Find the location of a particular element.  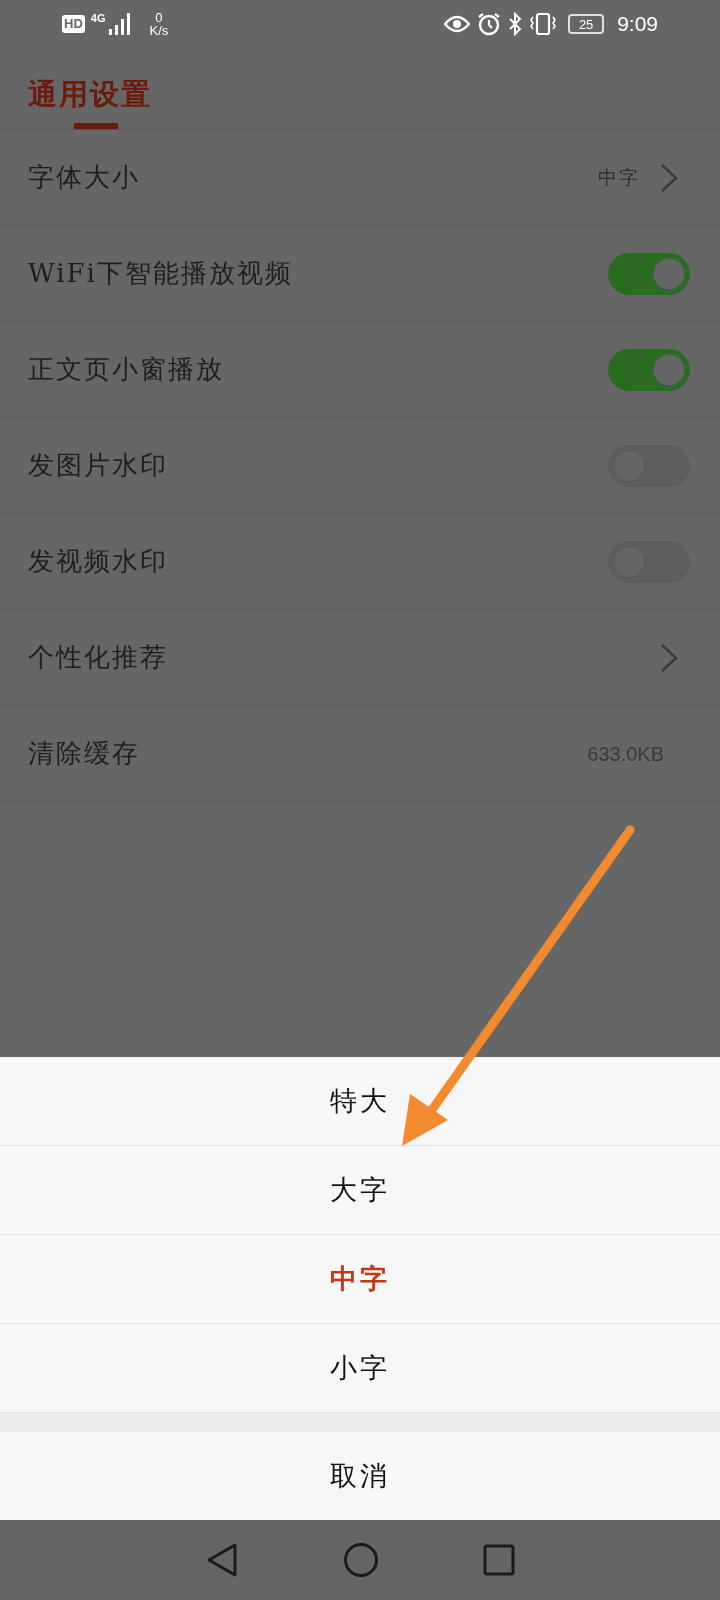

page-title: 通用设置 is located at coordinates (90, 94).